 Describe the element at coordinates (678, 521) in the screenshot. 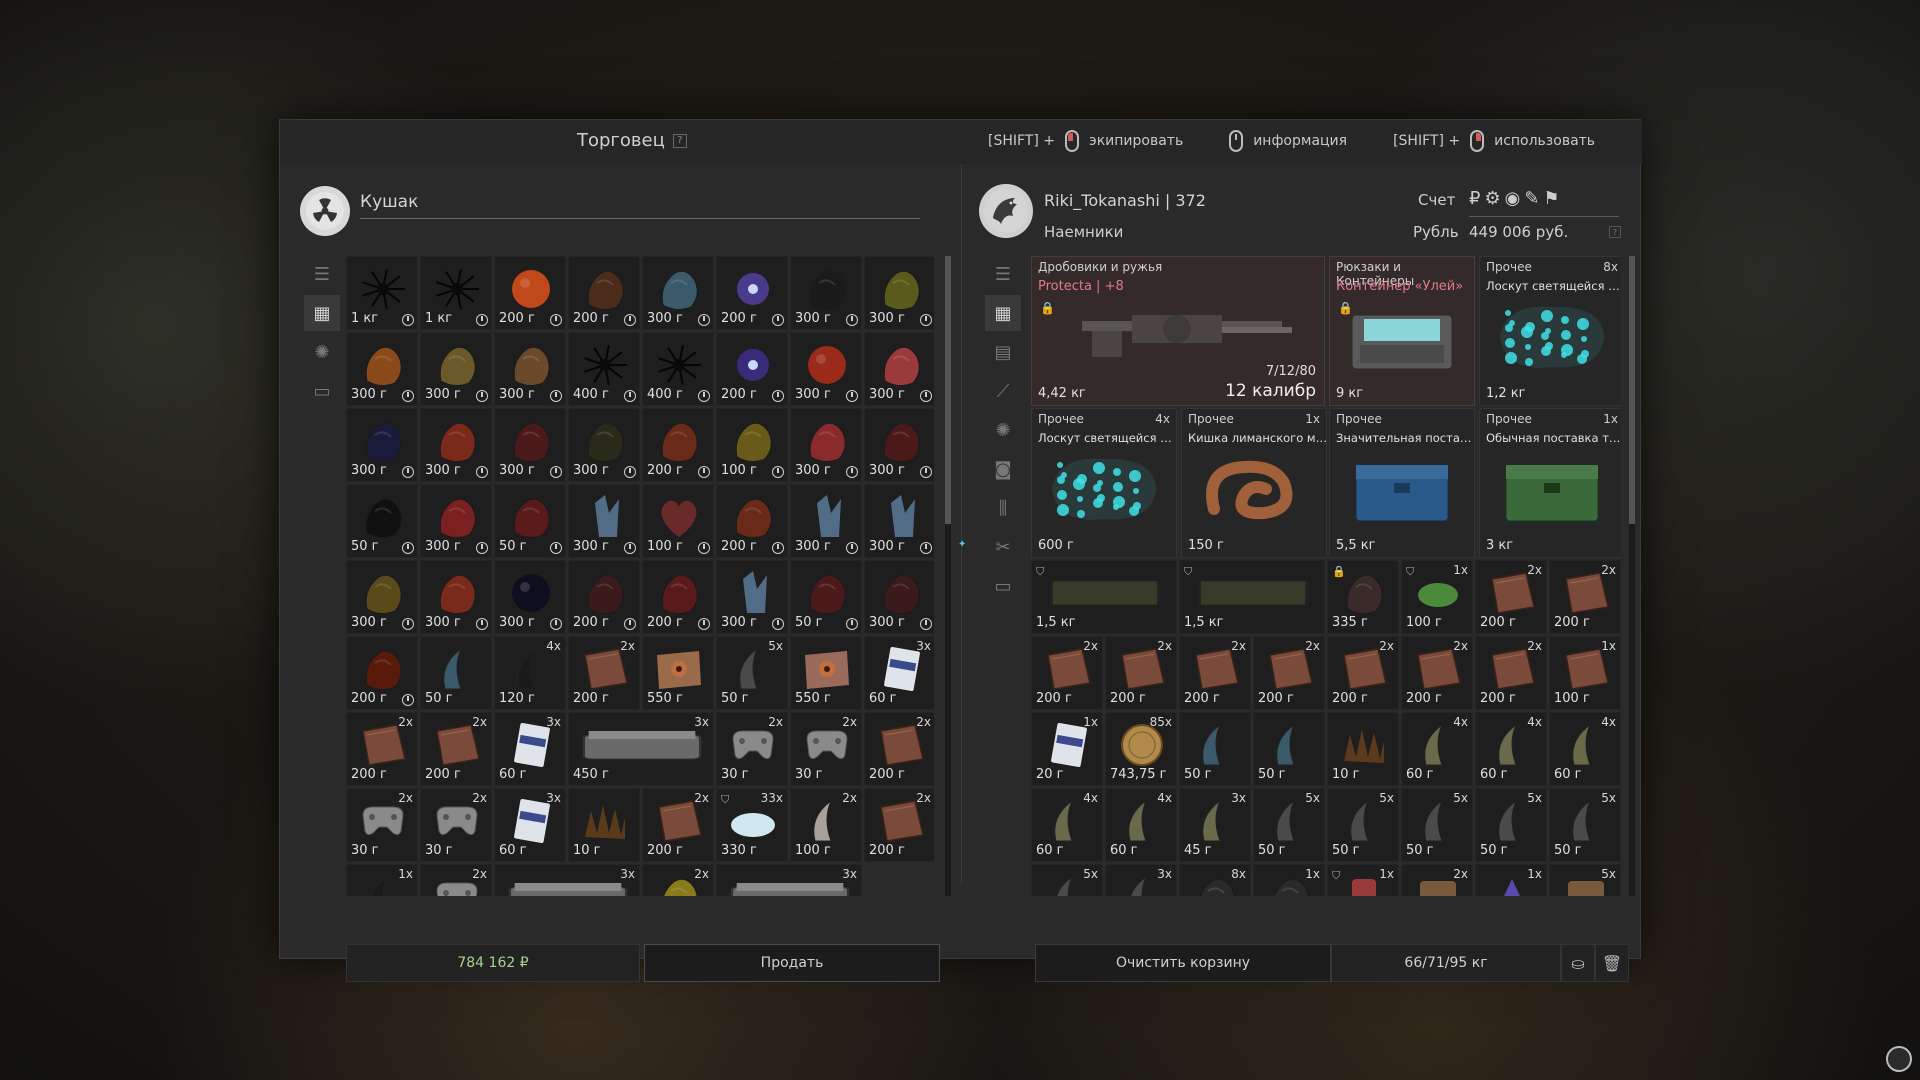

I see `trader-item-cell: 100 г` at that location.